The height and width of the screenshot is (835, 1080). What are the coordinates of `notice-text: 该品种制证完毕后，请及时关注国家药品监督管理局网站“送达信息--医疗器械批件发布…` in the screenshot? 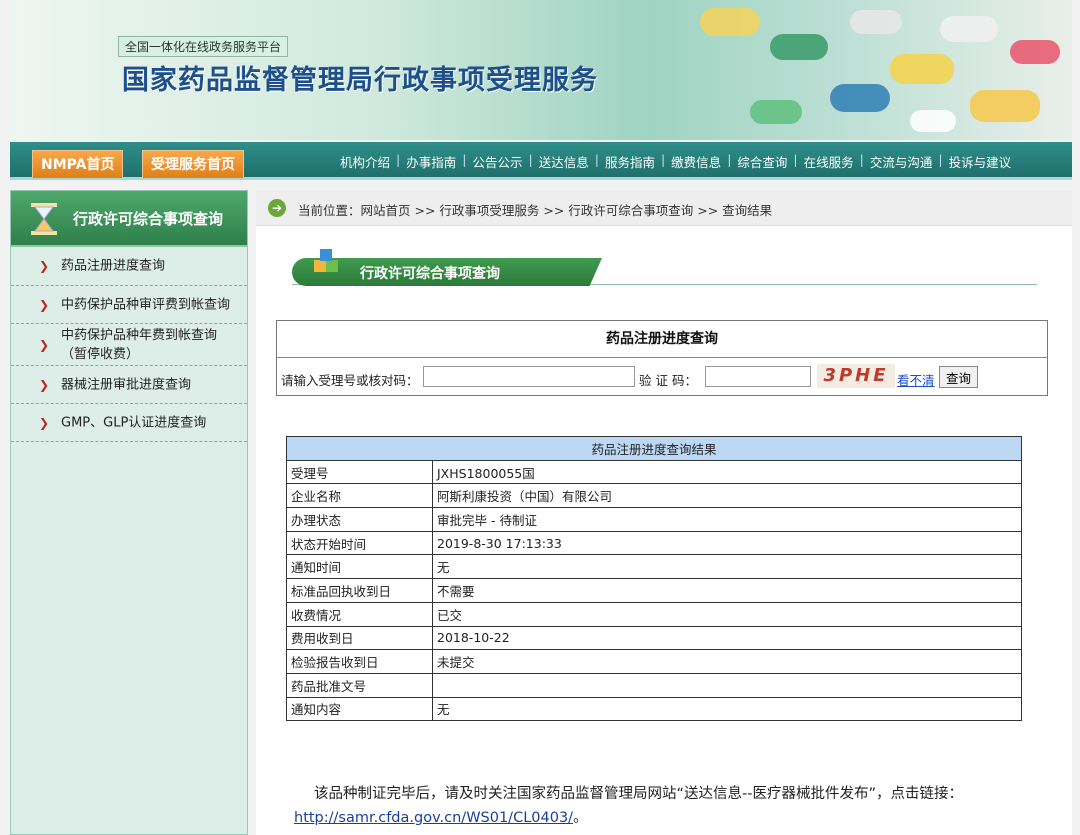 It's located at (664, 806).